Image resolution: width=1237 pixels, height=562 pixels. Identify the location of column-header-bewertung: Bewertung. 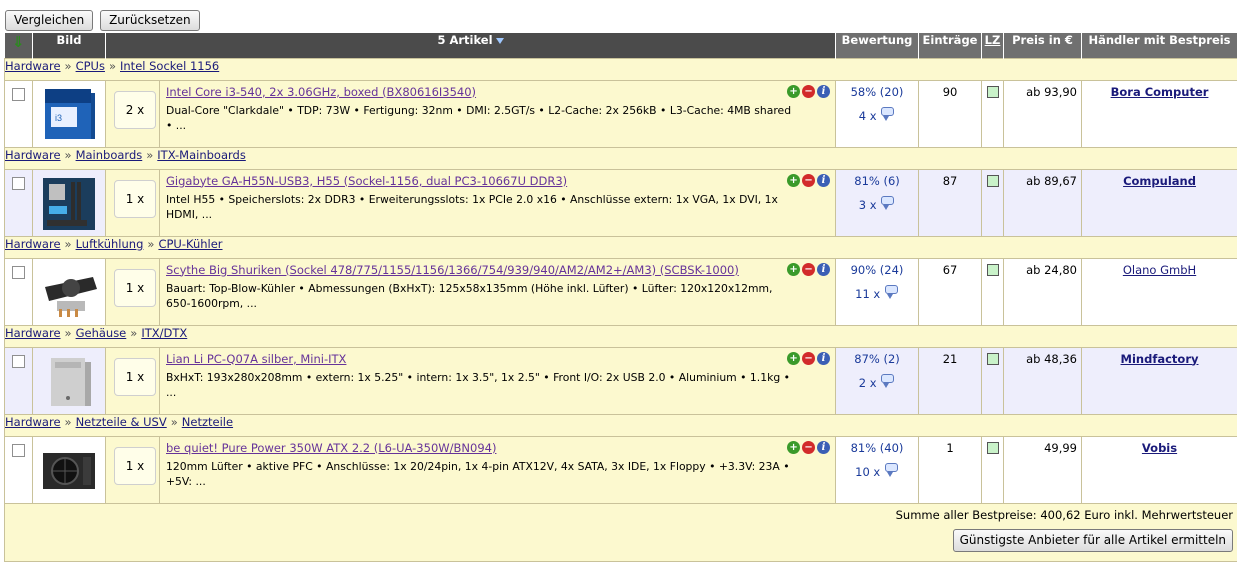
(877, 45).